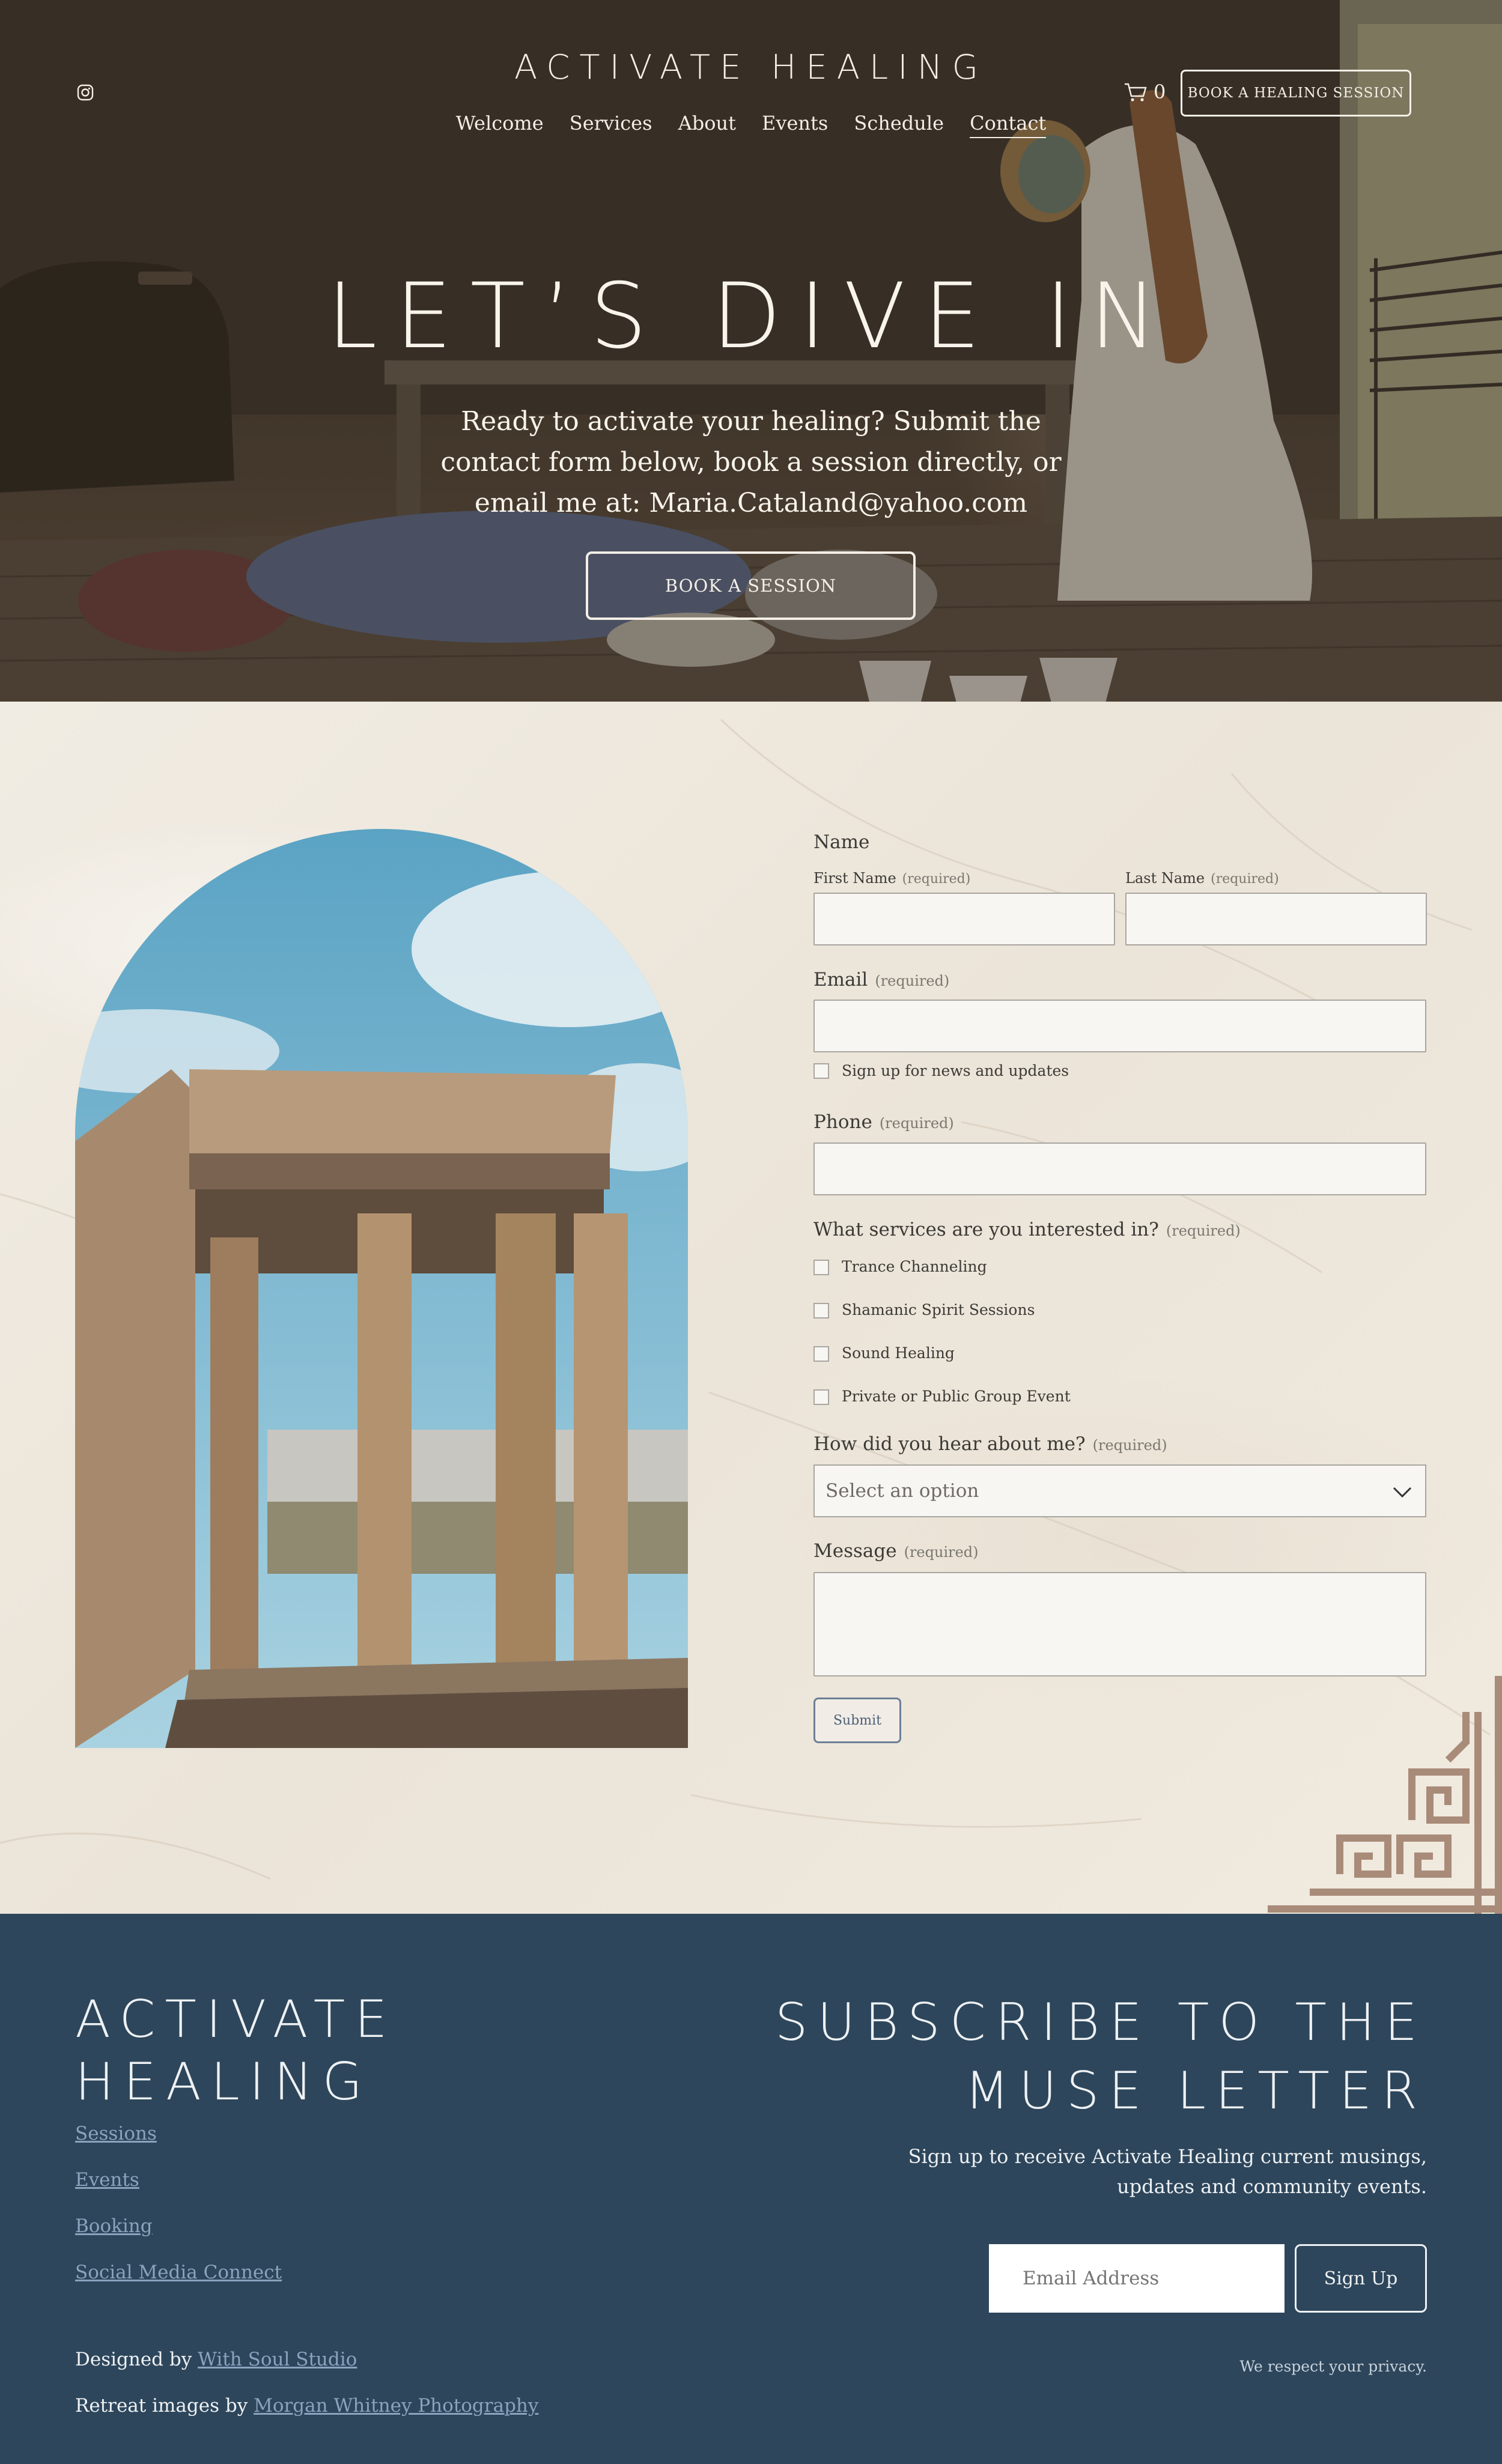 This screenshot has height=2464, width=1502. Describe the element at coordinates (1202, 879) in the screenshot. I see `last-name-label: Last Name (required)` at that location.